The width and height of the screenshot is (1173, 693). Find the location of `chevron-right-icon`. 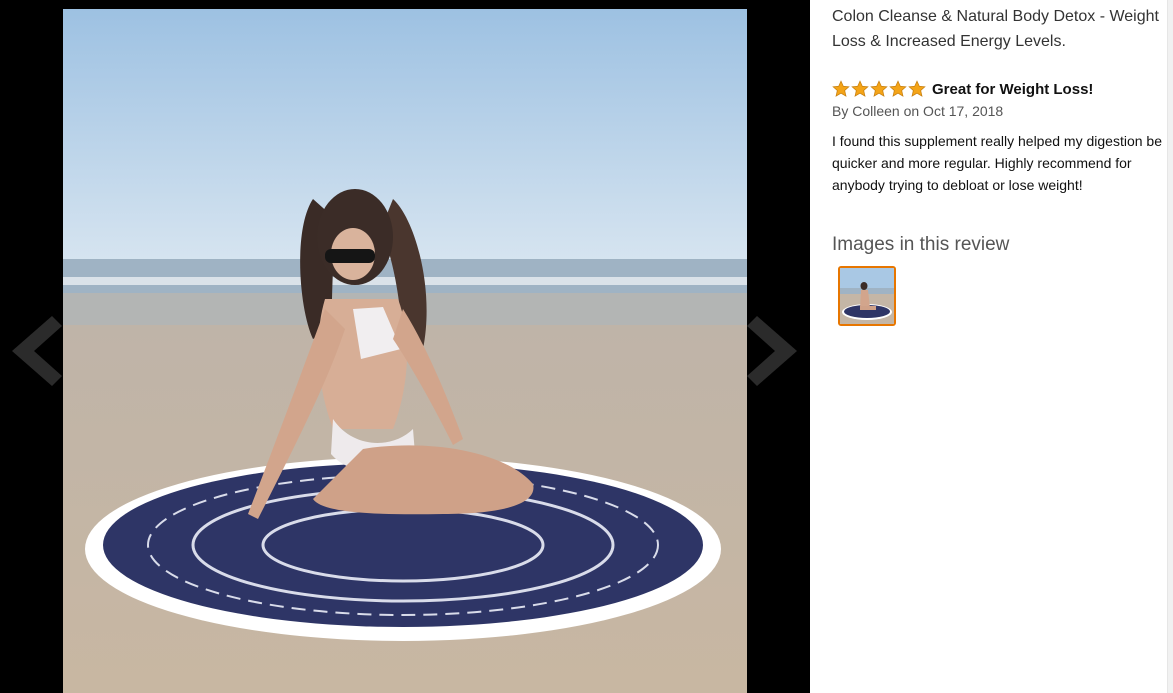

chevron-right-icon is located at coordinates (772, 351).